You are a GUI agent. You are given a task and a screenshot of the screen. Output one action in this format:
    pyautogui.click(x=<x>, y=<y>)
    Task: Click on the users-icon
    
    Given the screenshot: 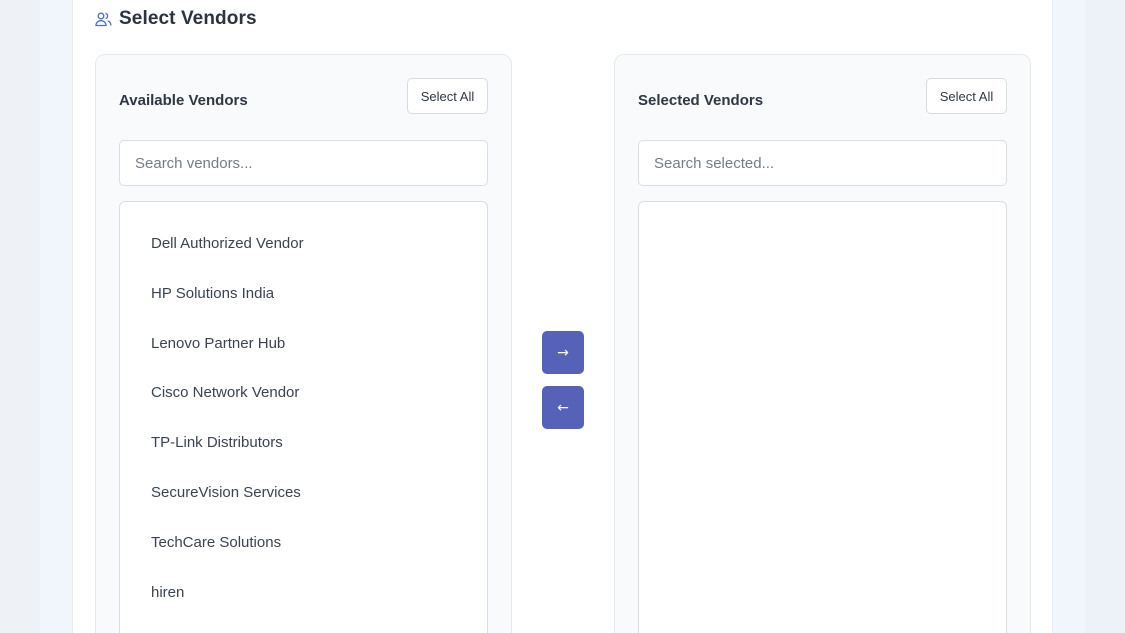 What is the action you would take?
    pyautogui.click(x=103, y=19)
    